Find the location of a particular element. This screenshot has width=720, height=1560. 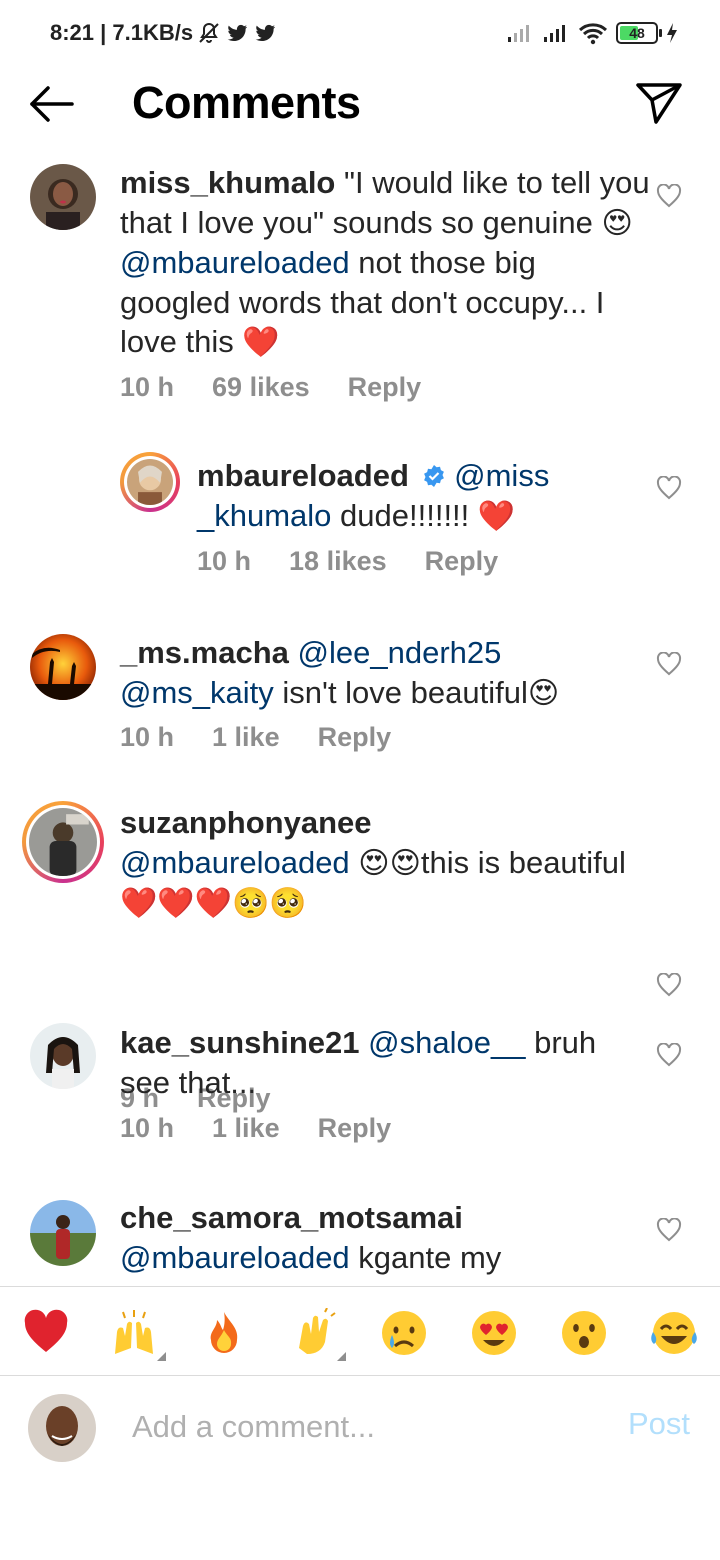

comment-body: isn't love beautiful is located at coordinates (400, 692).